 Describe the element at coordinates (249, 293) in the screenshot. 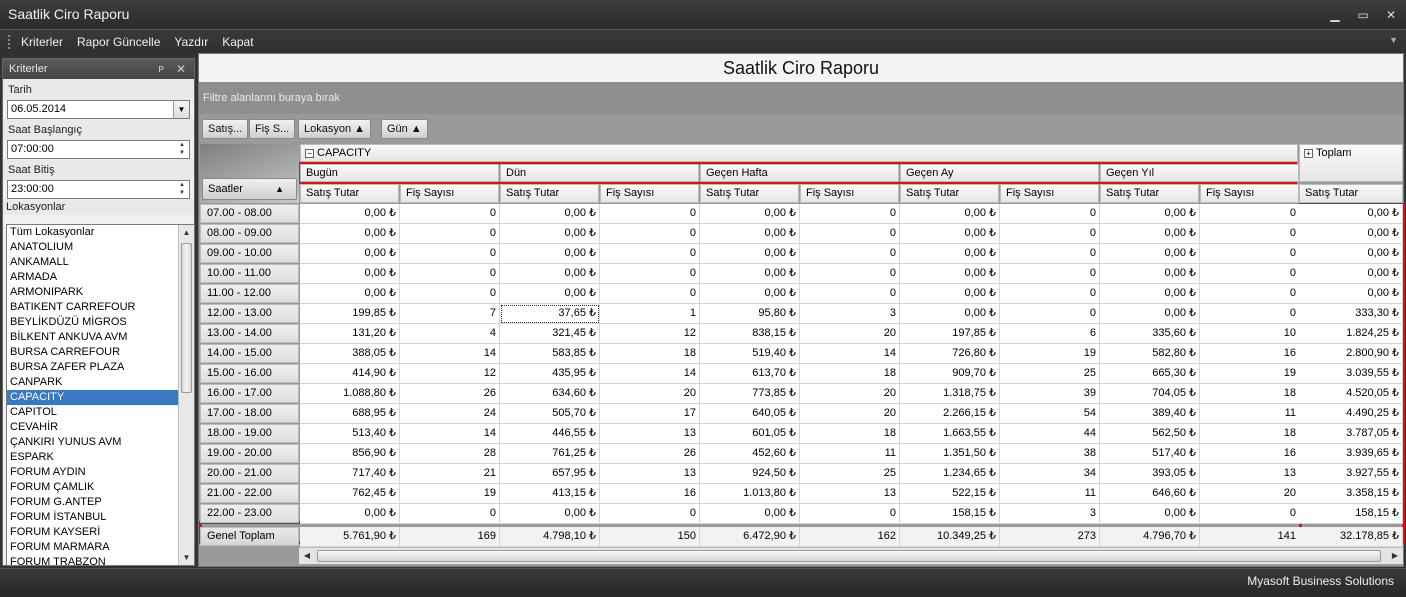

I see `row-header: 11.00 - 12.00` at that location.